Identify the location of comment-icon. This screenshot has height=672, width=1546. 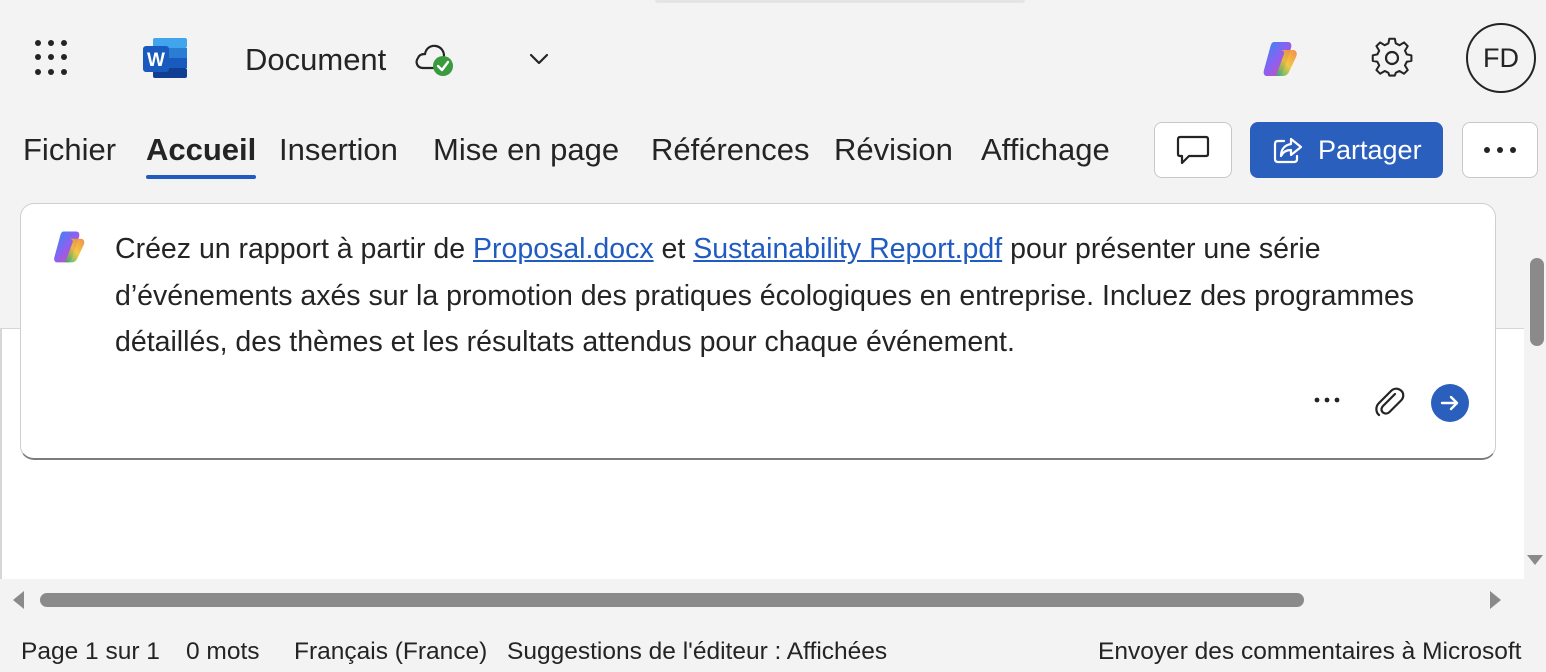
(1193, 150).